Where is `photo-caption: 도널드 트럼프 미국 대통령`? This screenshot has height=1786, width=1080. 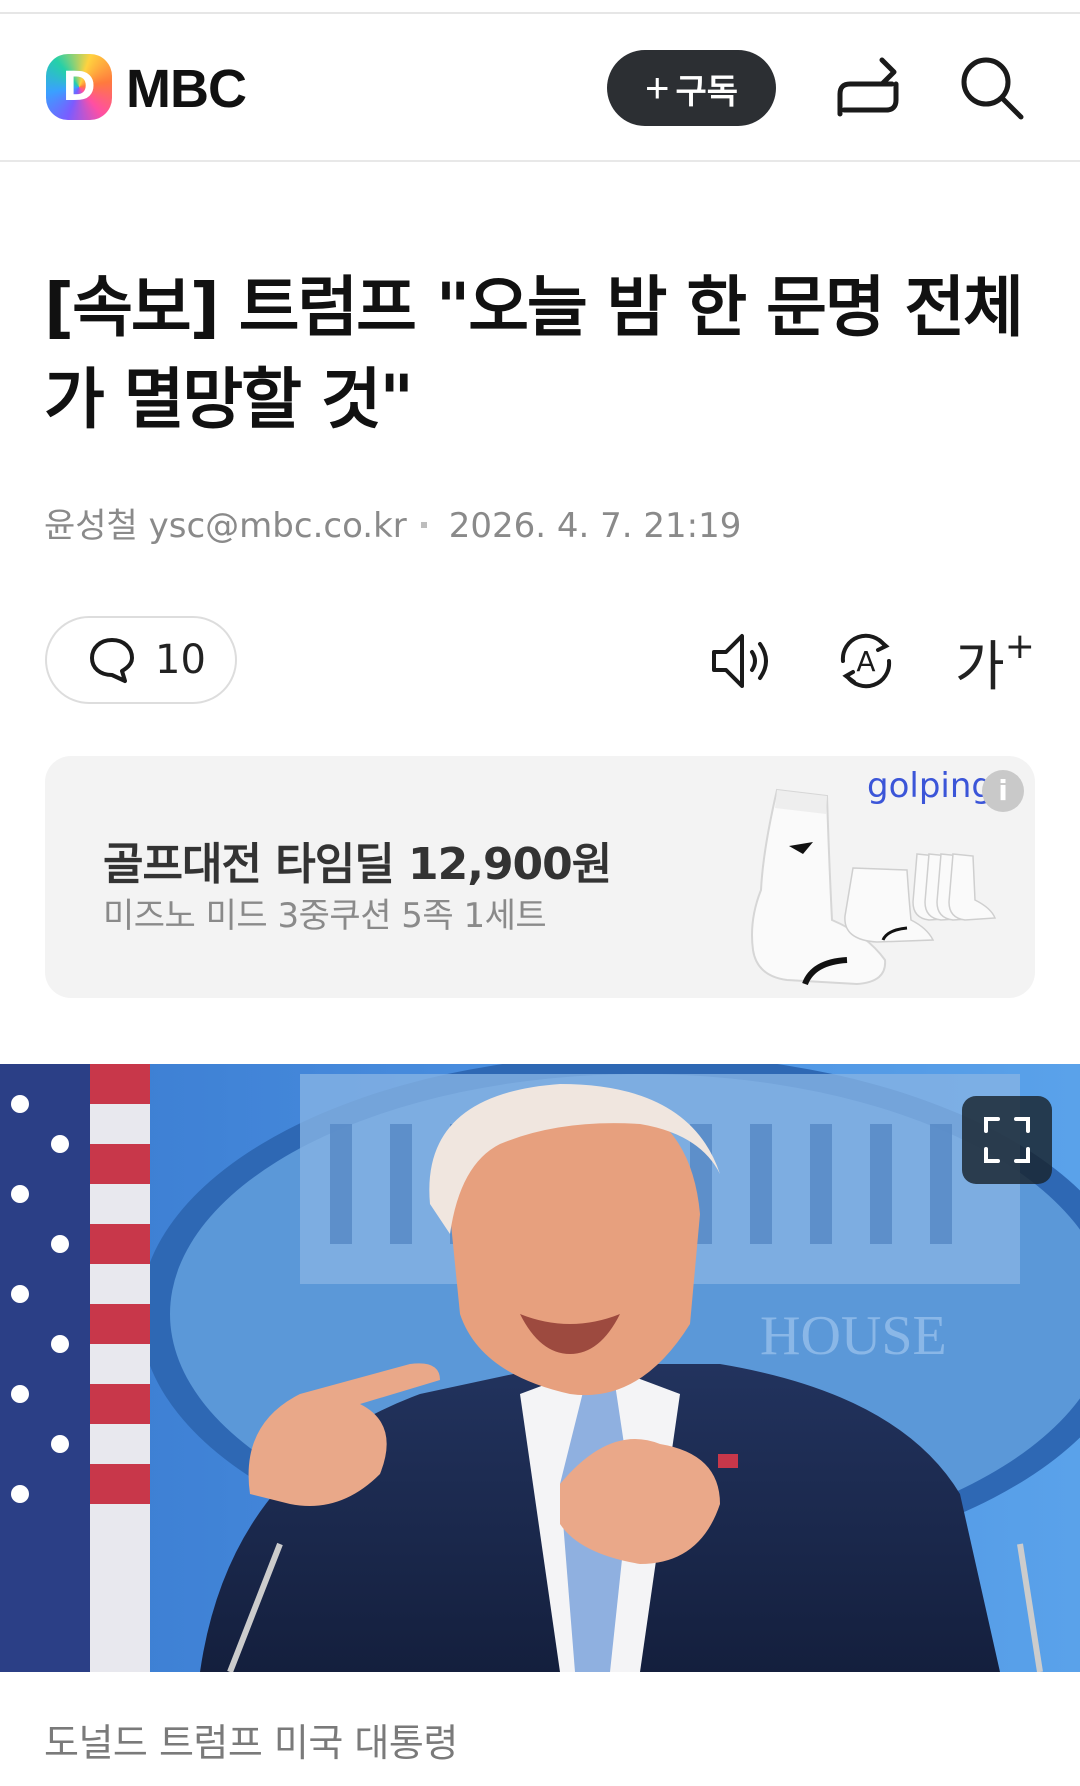 photo-caption: 도널드 트럼프 미국 대통령 is located at coordinates (251, 1743).